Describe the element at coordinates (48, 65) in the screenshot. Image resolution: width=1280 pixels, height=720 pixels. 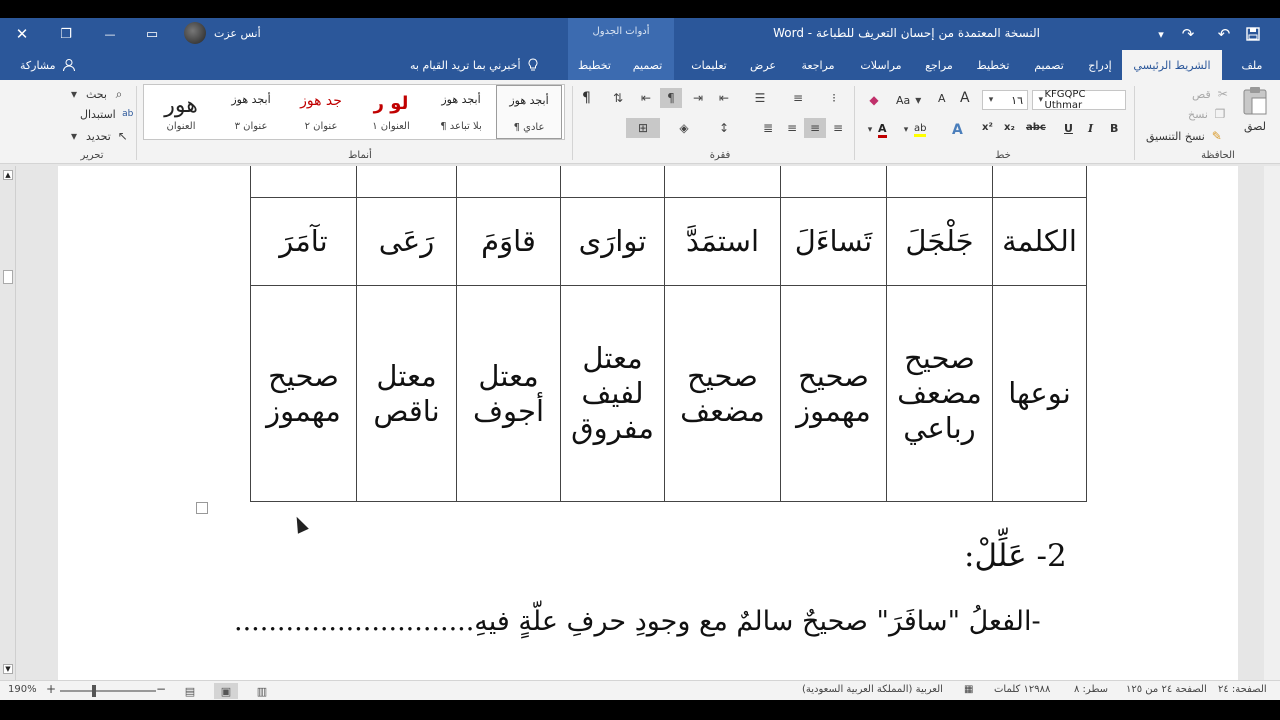
I see `share-button: مشاركة` at that location.